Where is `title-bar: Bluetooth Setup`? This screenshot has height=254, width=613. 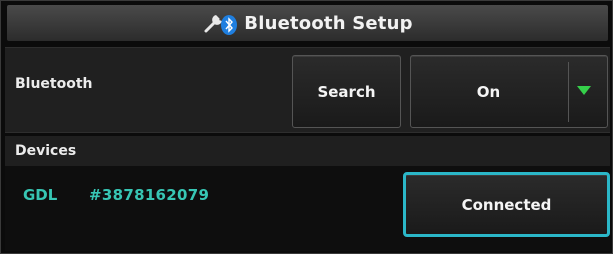
title-bar: Bluetooth Setup is located at coordinates (307, 23).